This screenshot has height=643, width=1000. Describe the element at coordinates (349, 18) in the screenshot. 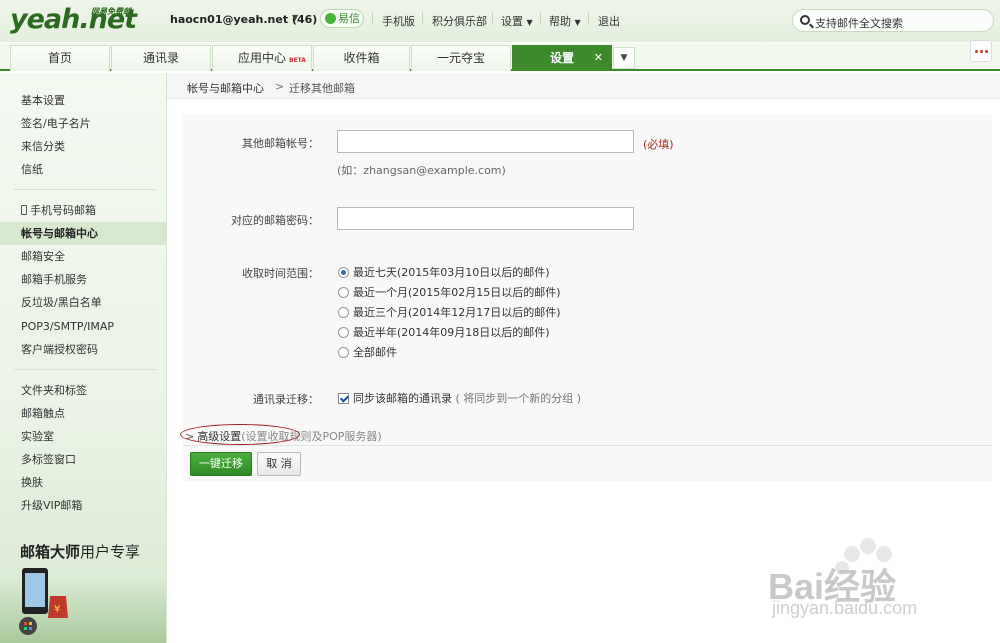

I see `yixin-label: 易信` at that location.